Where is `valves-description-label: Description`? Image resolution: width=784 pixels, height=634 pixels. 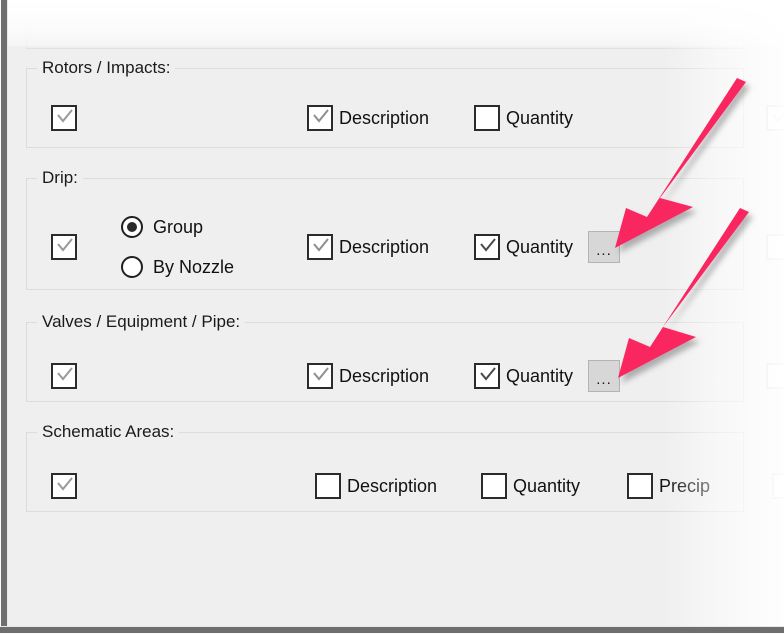 valves-description-label: Description is located at coordinates (384, 376).